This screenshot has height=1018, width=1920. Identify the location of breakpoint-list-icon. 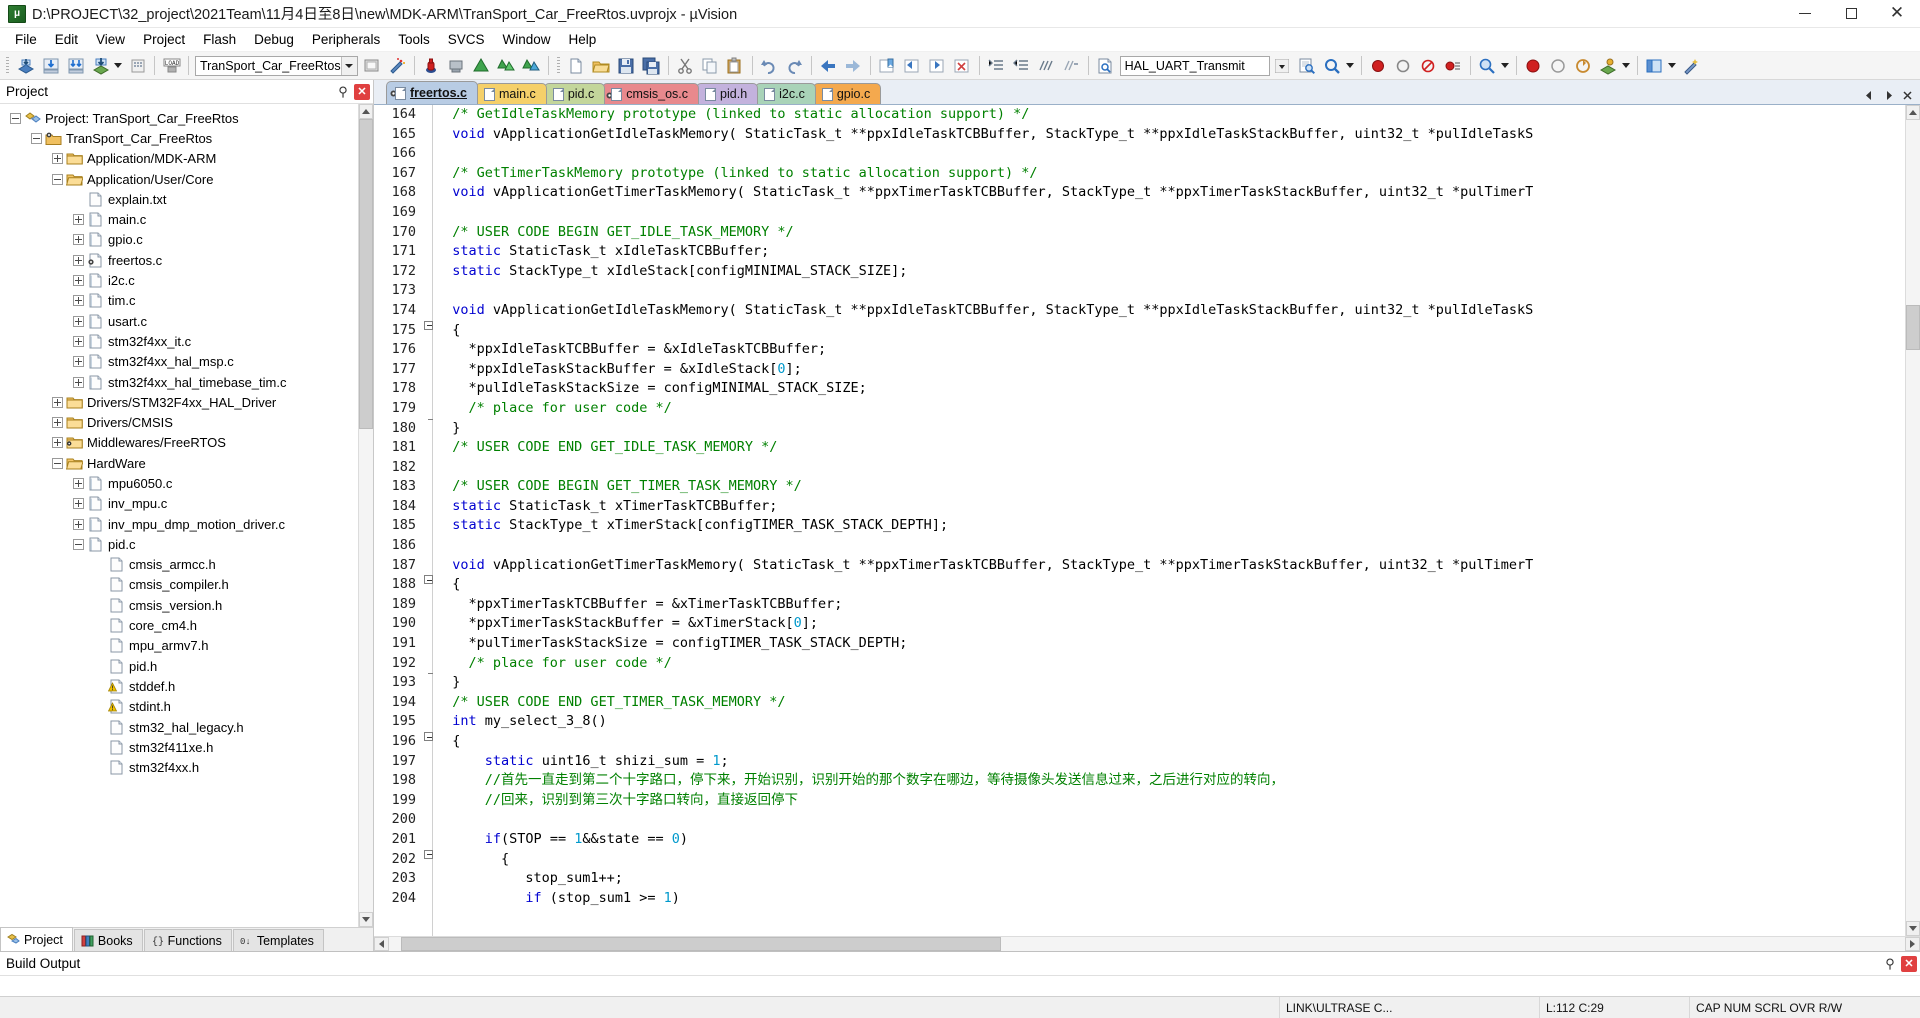
(1453, 65).